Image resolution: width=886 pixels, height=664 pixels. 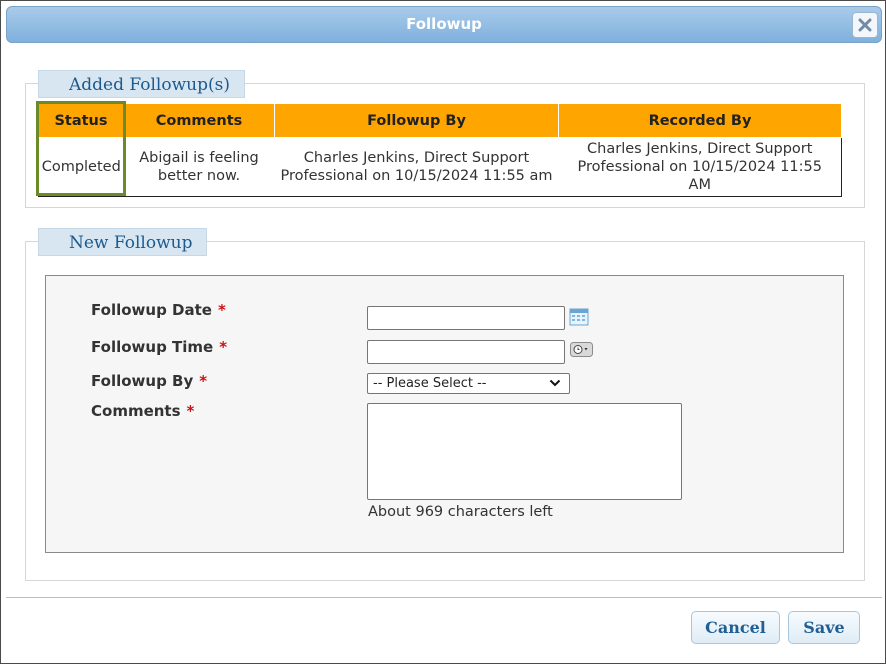 I want to click on followup-date-label: Followup Date *, so click(x=158, y=310).